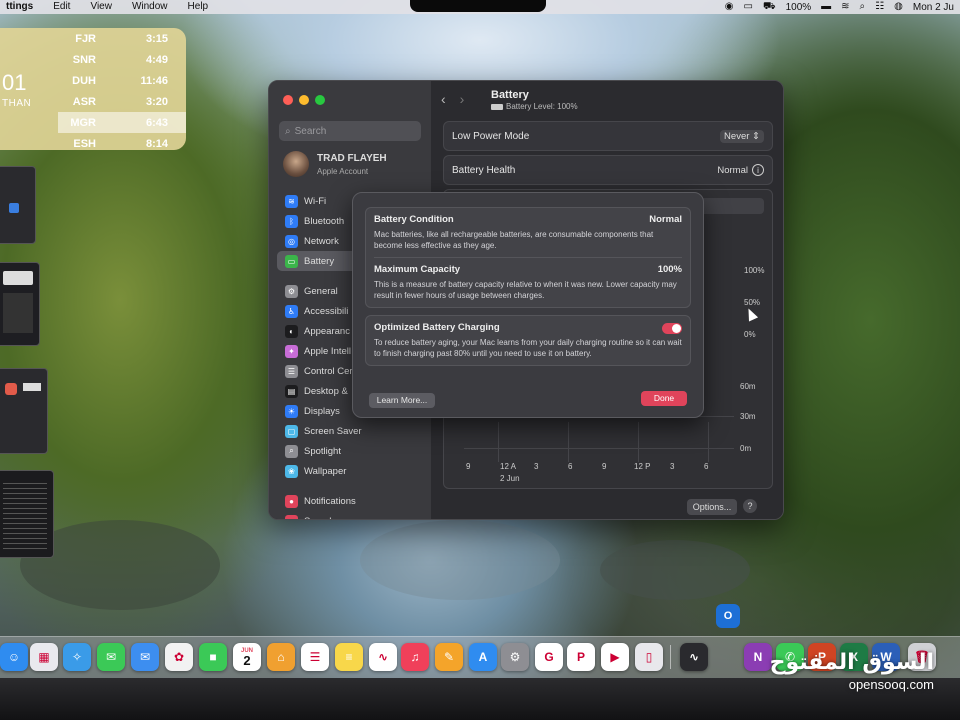 The height and width of the screenshot is (720, 960). I want to click on notes-icon: ≡, so click(349, 657).